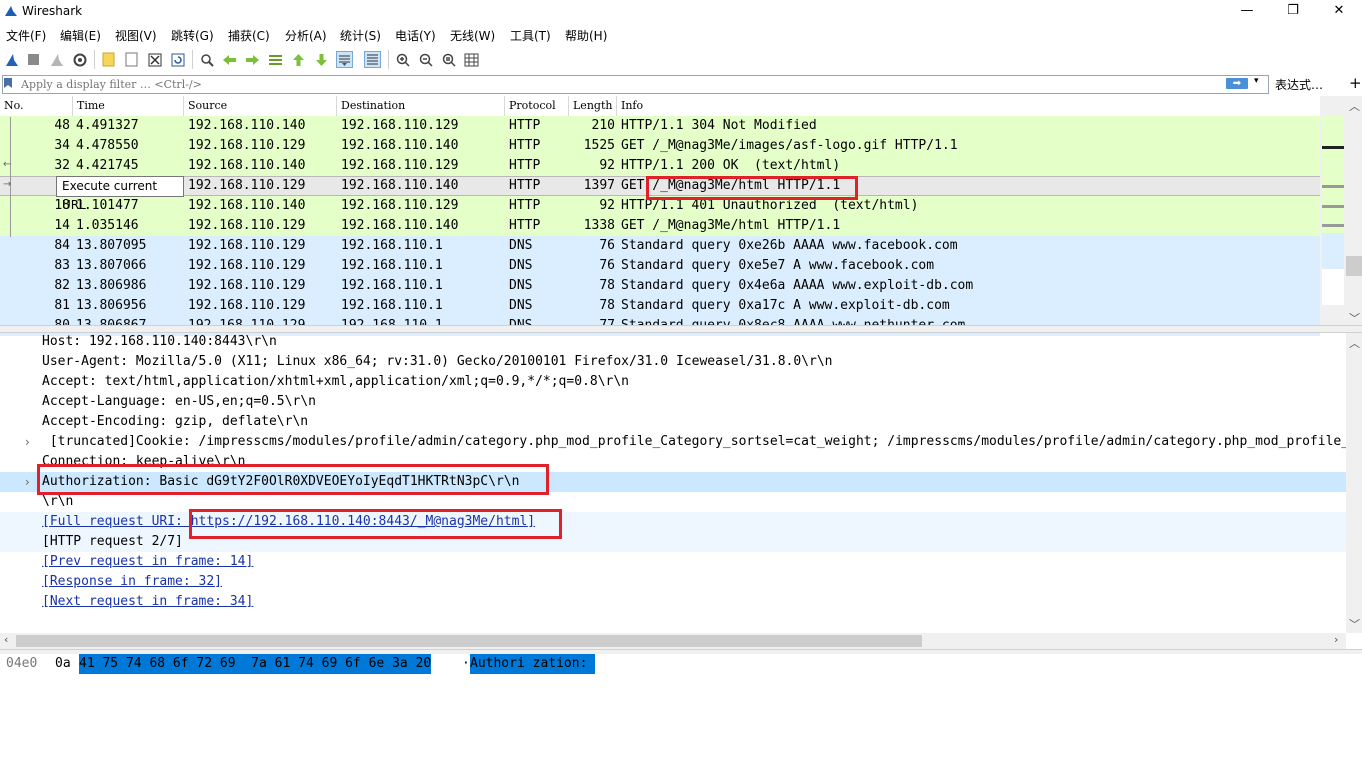 The height and width of the screenshot is (774, 1362). I want to click on colorize-icon, so click(372, 59).